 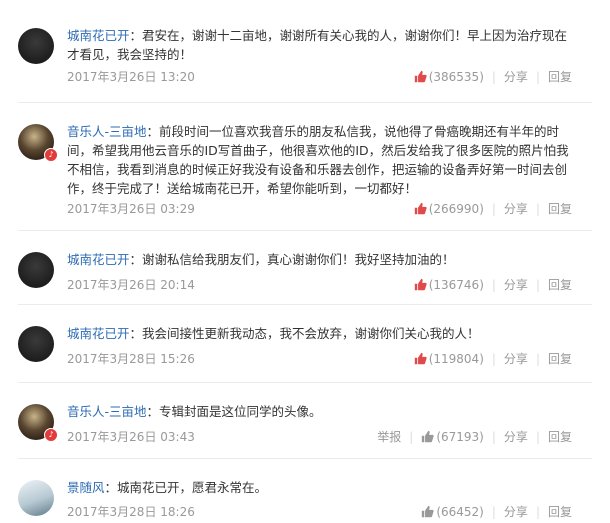 I want to click on comment-meta: 2017年3月26日 03:43 举报 | (67193) | 分享 | 回复, so click(x=319, y=436).